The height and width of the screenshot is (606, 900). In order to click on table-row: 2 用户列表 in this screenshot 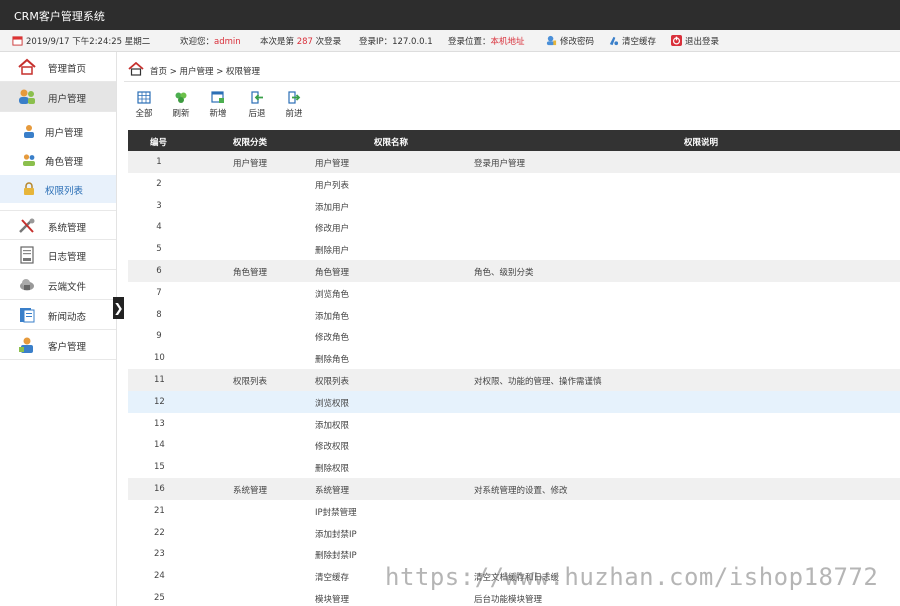, I will do `click(514, 184)`.